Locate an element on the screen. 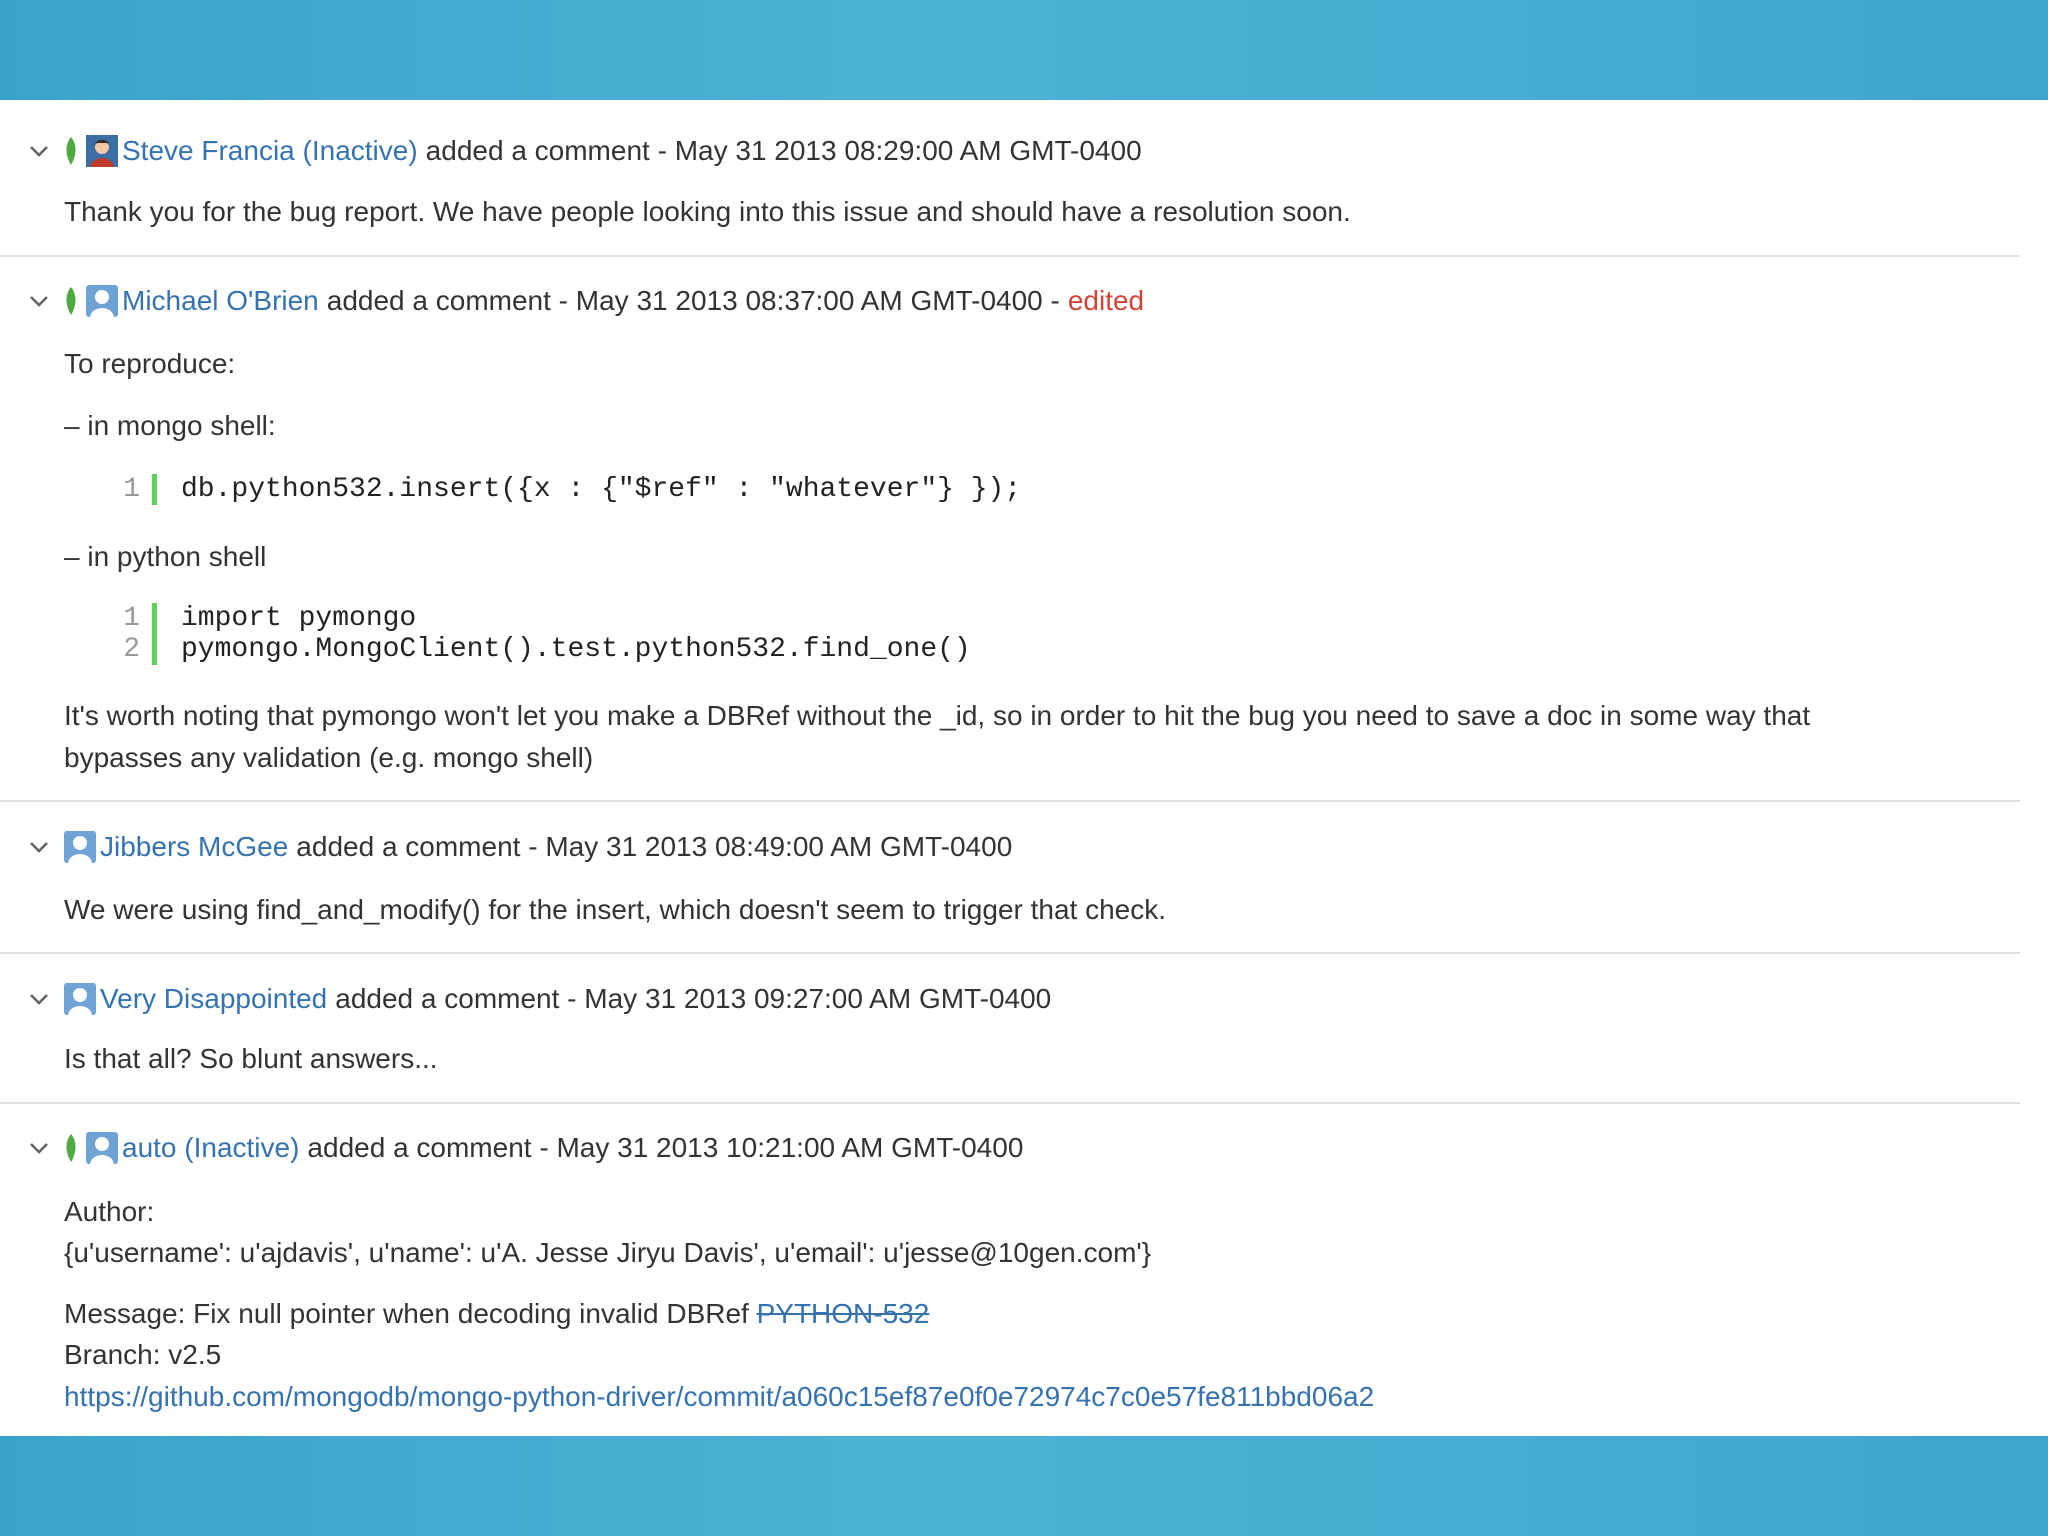 The width and height of the screenshot is (2048, 1536). issue-link: PYTHON-532 is located at coordinates (843, 1313).